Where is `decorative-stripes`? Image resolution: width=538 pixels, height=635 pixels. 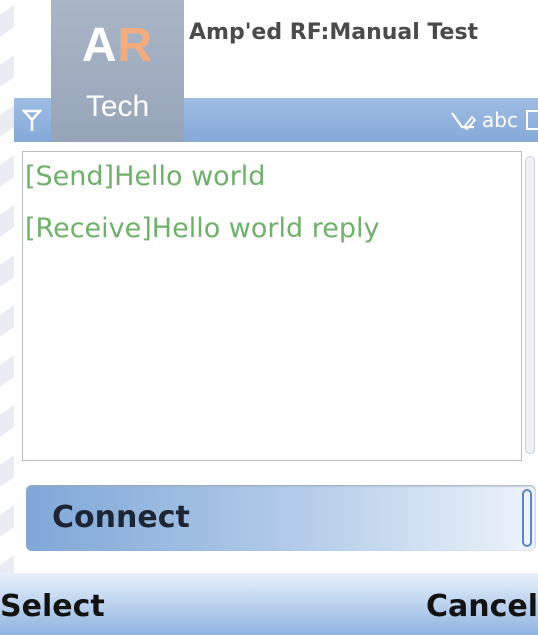 decorative-stripes is located at coordinates (12, 317).